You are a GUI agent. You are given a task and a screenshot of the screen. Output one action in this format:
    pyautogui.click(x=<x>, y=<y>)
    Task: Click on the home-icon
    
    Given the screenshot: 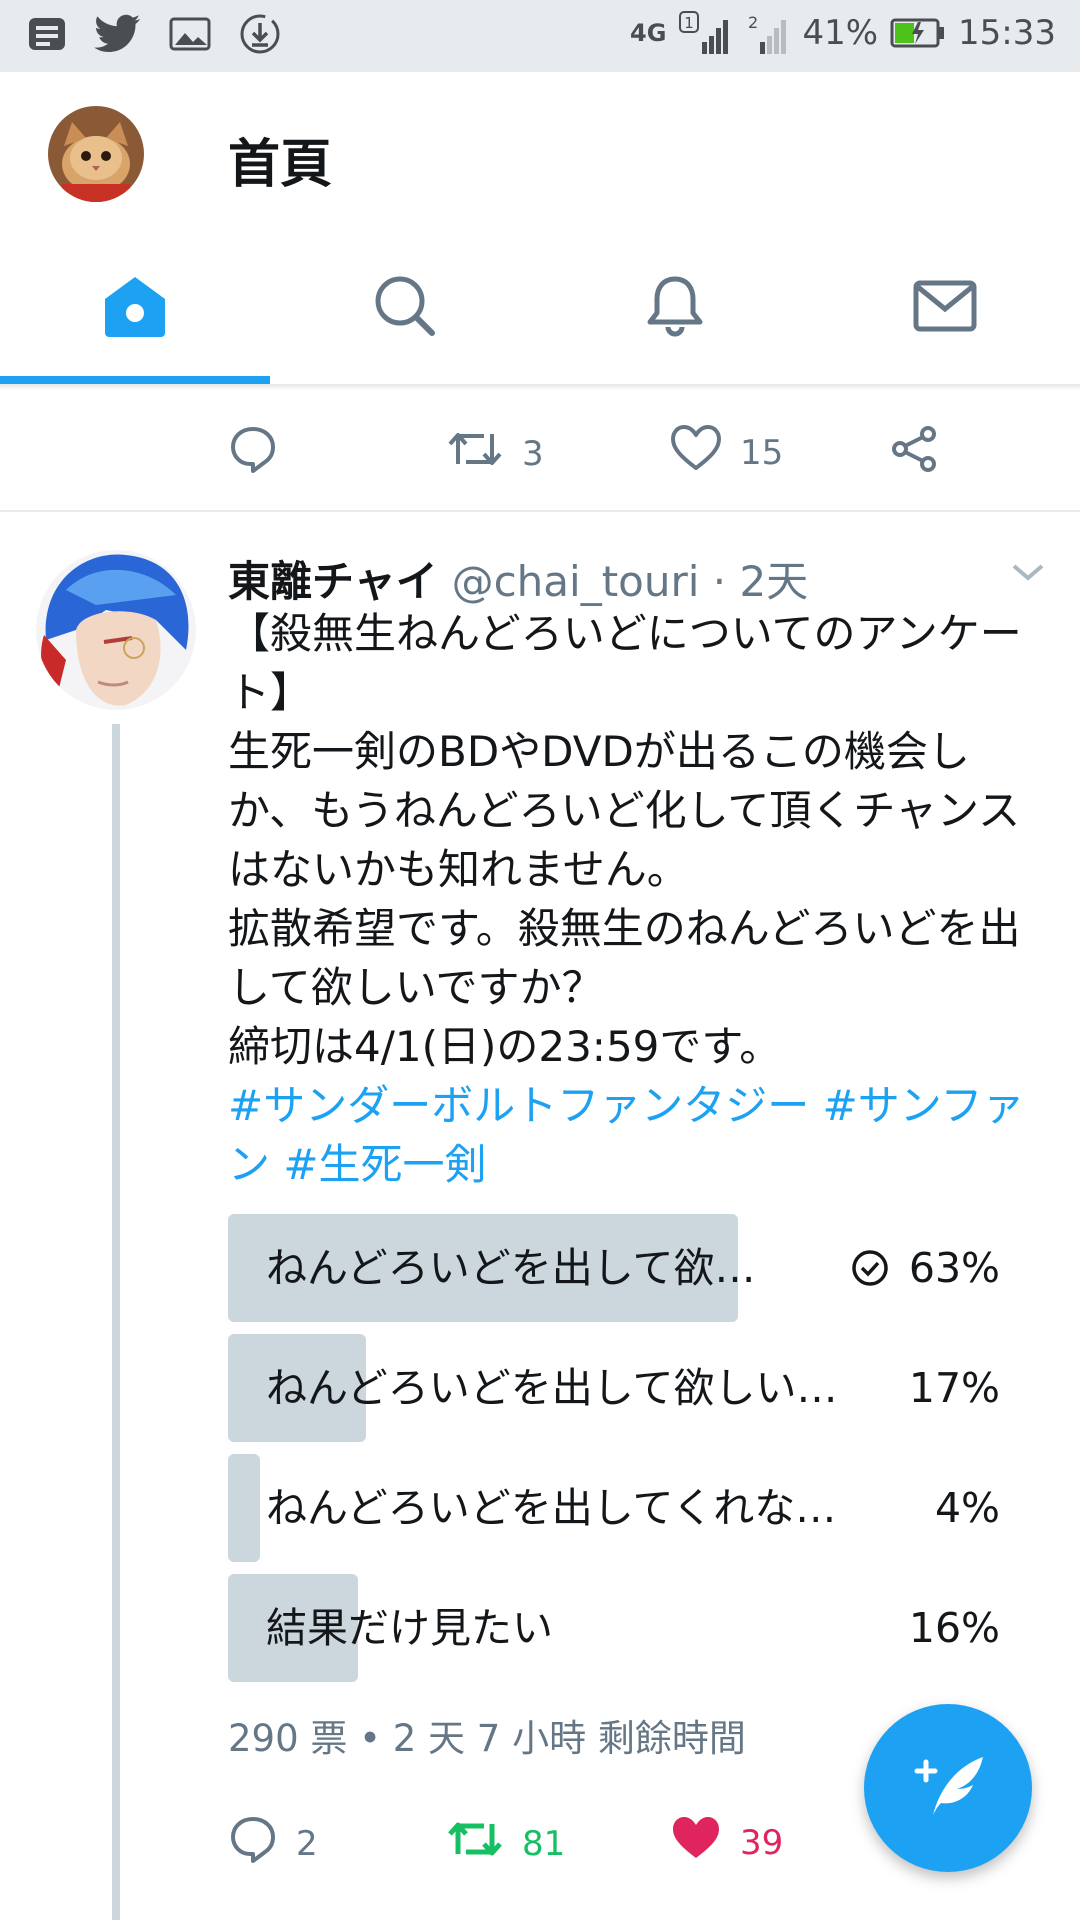 What is the action you would take?
    pyautogui.click(x=135, y=308)
    